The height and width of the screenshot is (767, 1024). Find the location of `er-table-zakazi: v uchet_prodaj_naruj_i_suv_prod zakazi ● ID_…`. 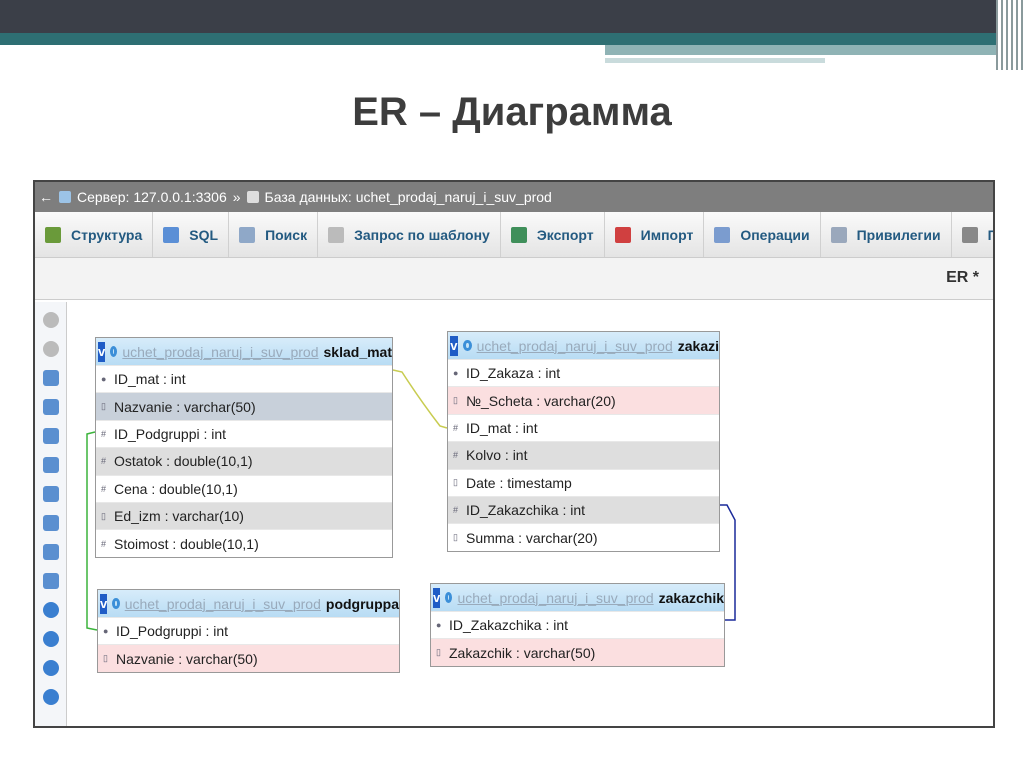

er-table-zakazi: v uchet_prodaj_naruj_i_suv_prod zakazi ● ID_… is located at coordinates (583, 441).